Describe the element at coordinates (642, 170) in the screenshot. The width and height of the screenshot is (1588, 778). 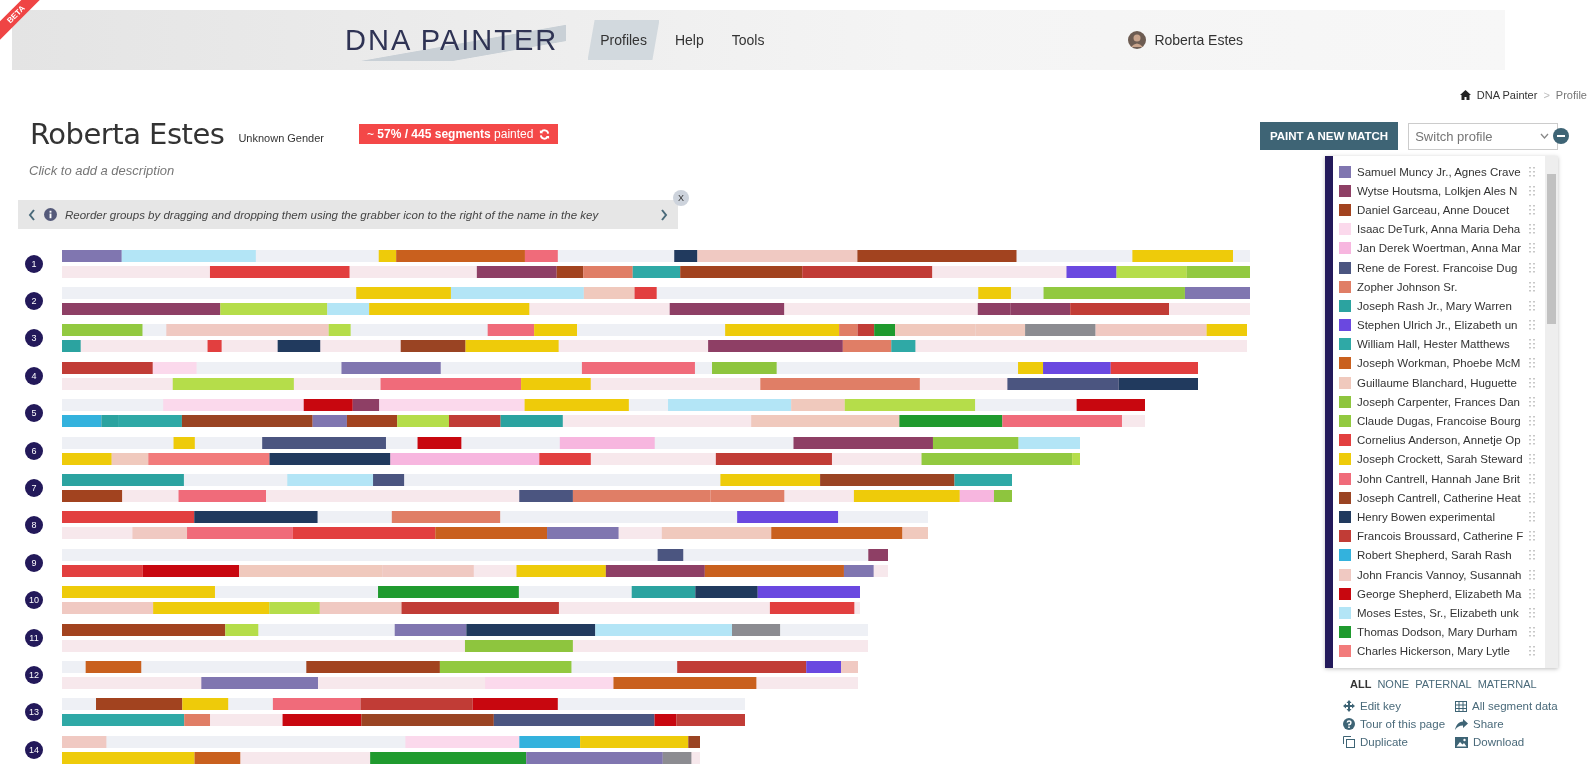
I see `description-field: Click to add a description` at that location.